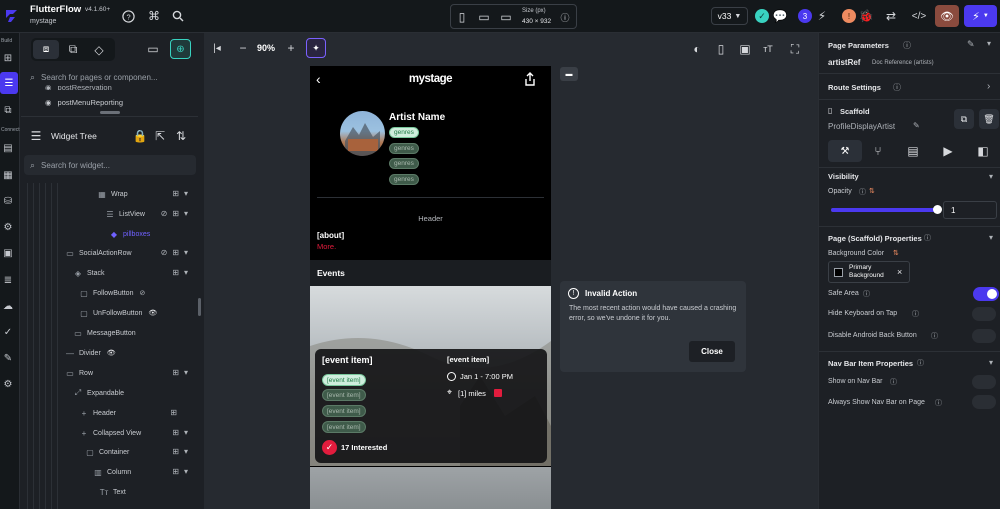  What do you see at coordinates (118, 313) in the screenshot?
I see `tree-row-unfollowbutton: ▢ UnFollowButton 👁` at bounding box center [118, 313].